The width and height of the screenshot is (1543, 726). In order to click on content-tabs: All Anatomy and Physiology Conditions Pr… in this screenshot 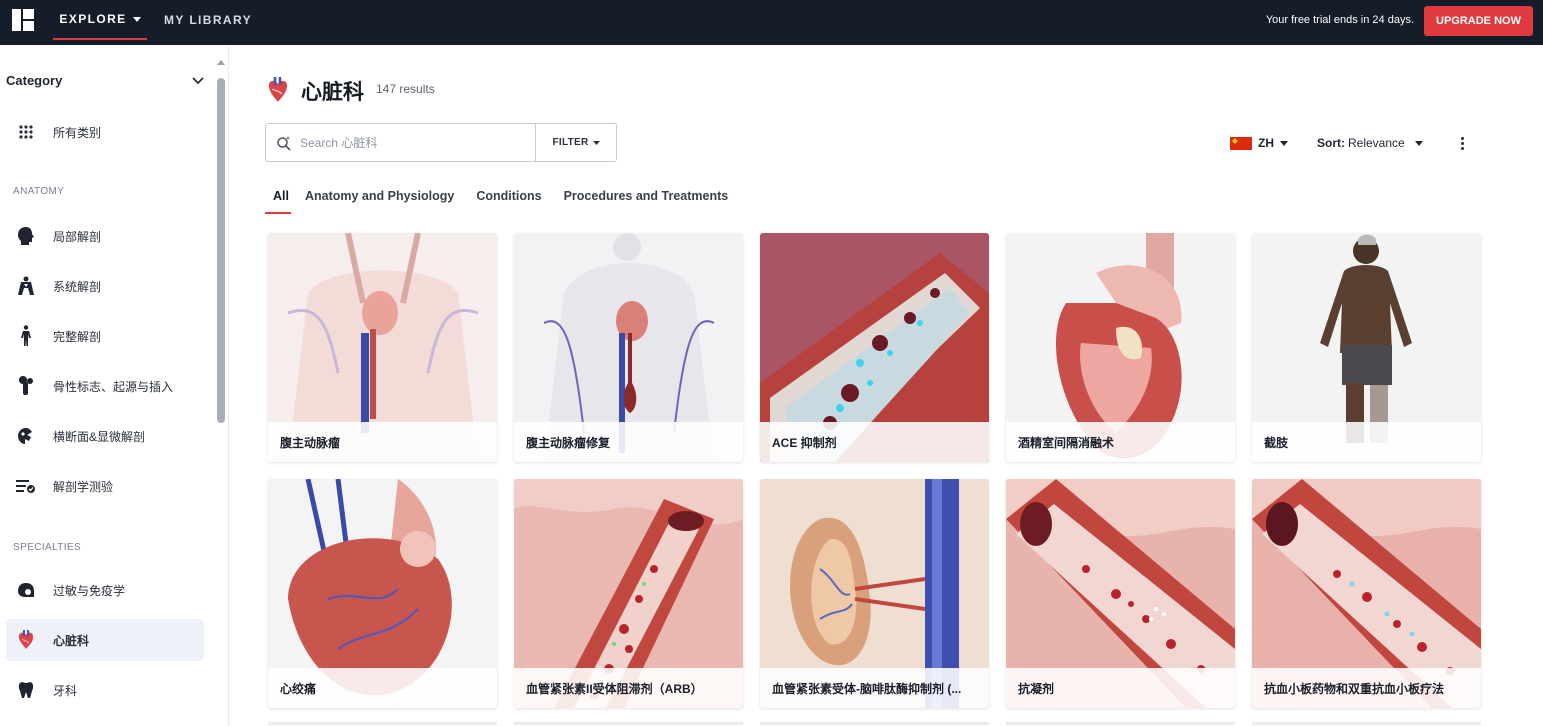, I will do `click(507, 200)`.